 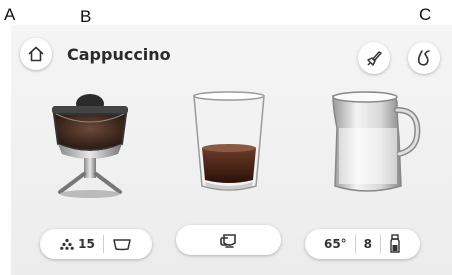 I want to click on brew-button, so click(x=228, y=240).